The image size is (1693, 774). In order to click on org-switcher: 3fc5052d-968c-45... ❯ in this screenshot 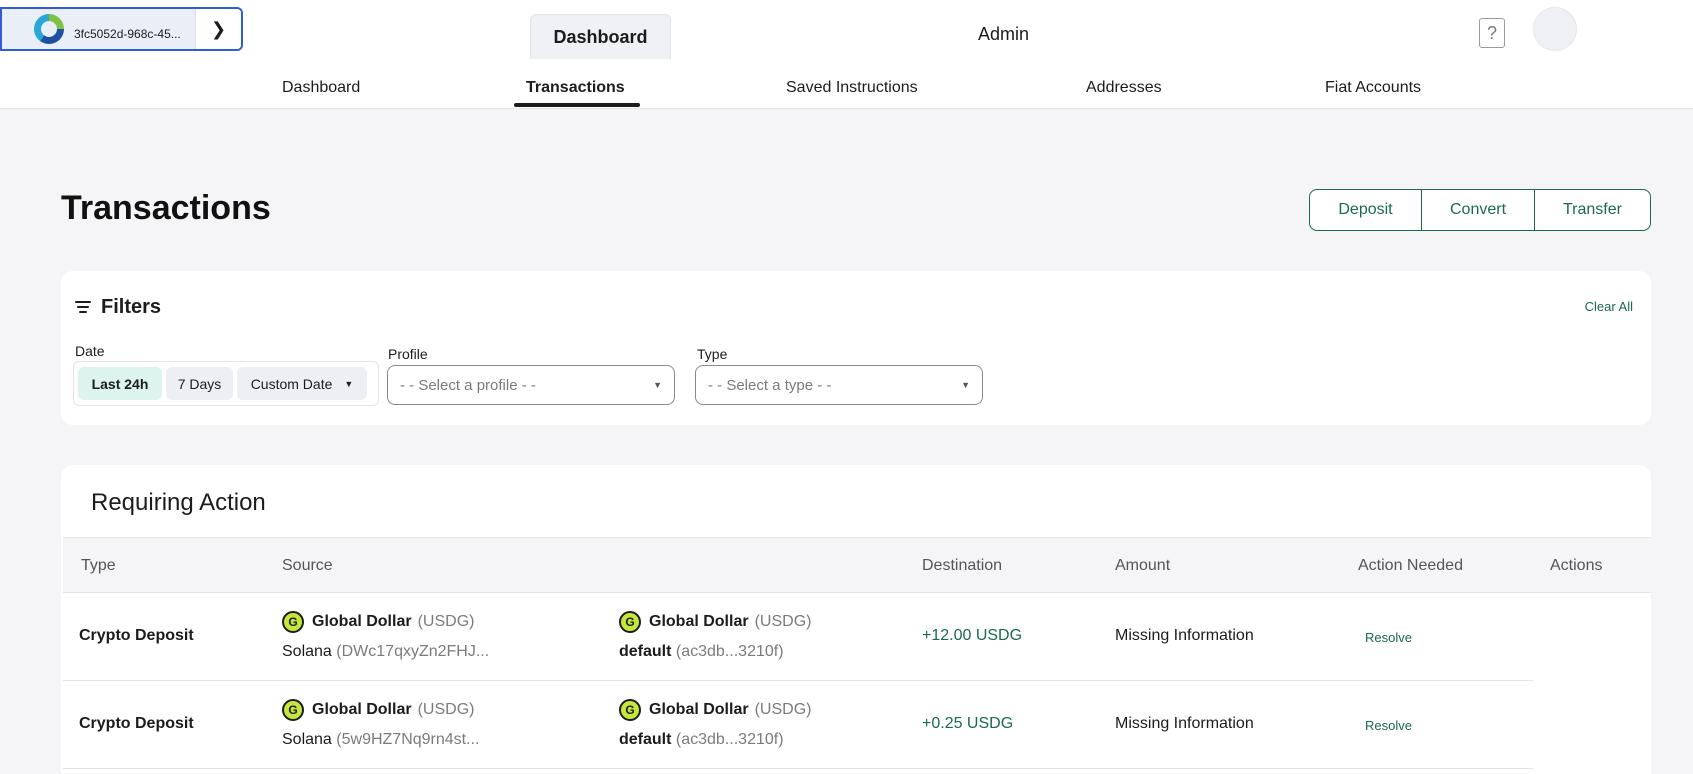, I will do `click(121, 29)`.